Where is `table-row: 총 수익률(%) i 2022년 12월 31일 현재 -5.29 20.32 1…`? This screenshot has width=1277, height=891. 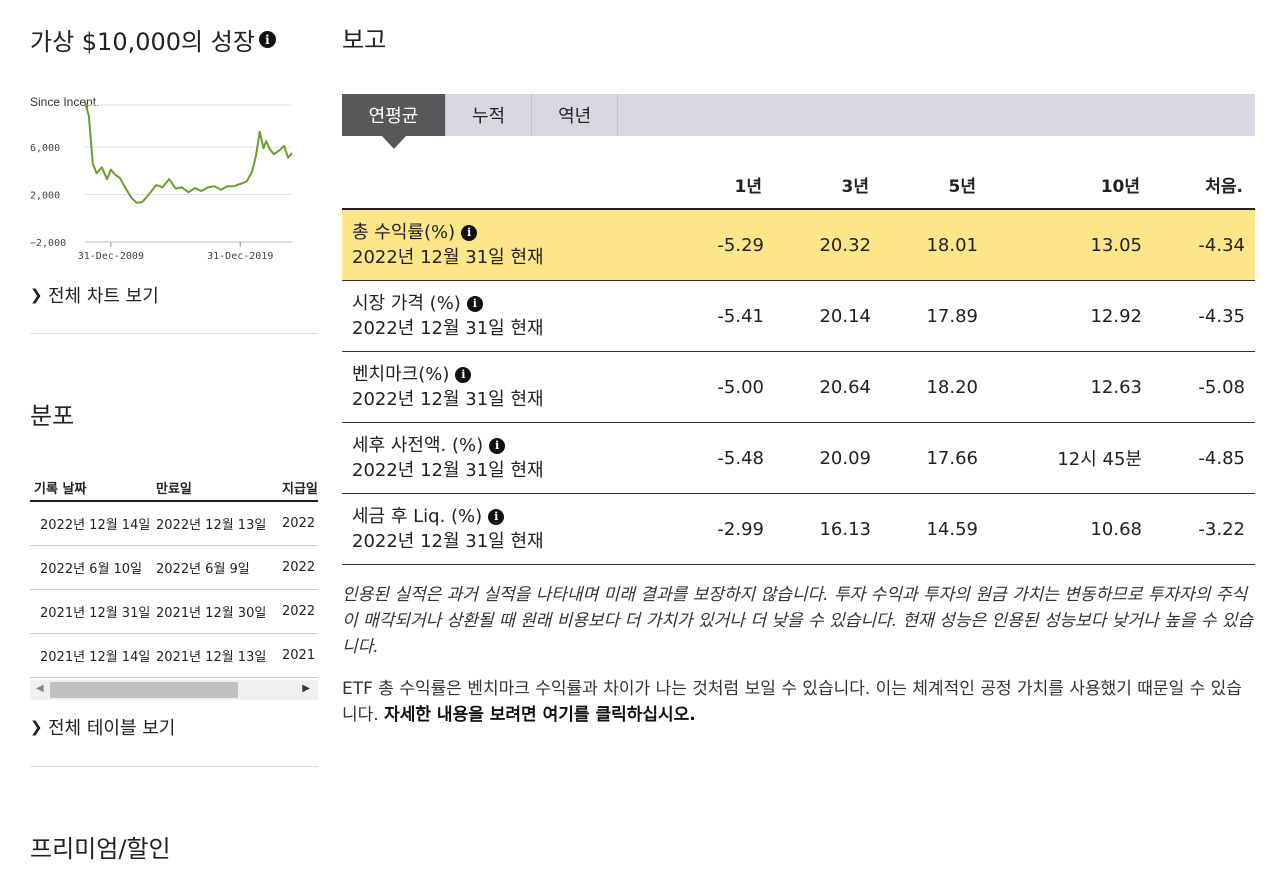
table-row: 총 수익률(%) i 2022년 12월 31일 현재 -5.29 20.32 1… is located at coordinates (798, 245).